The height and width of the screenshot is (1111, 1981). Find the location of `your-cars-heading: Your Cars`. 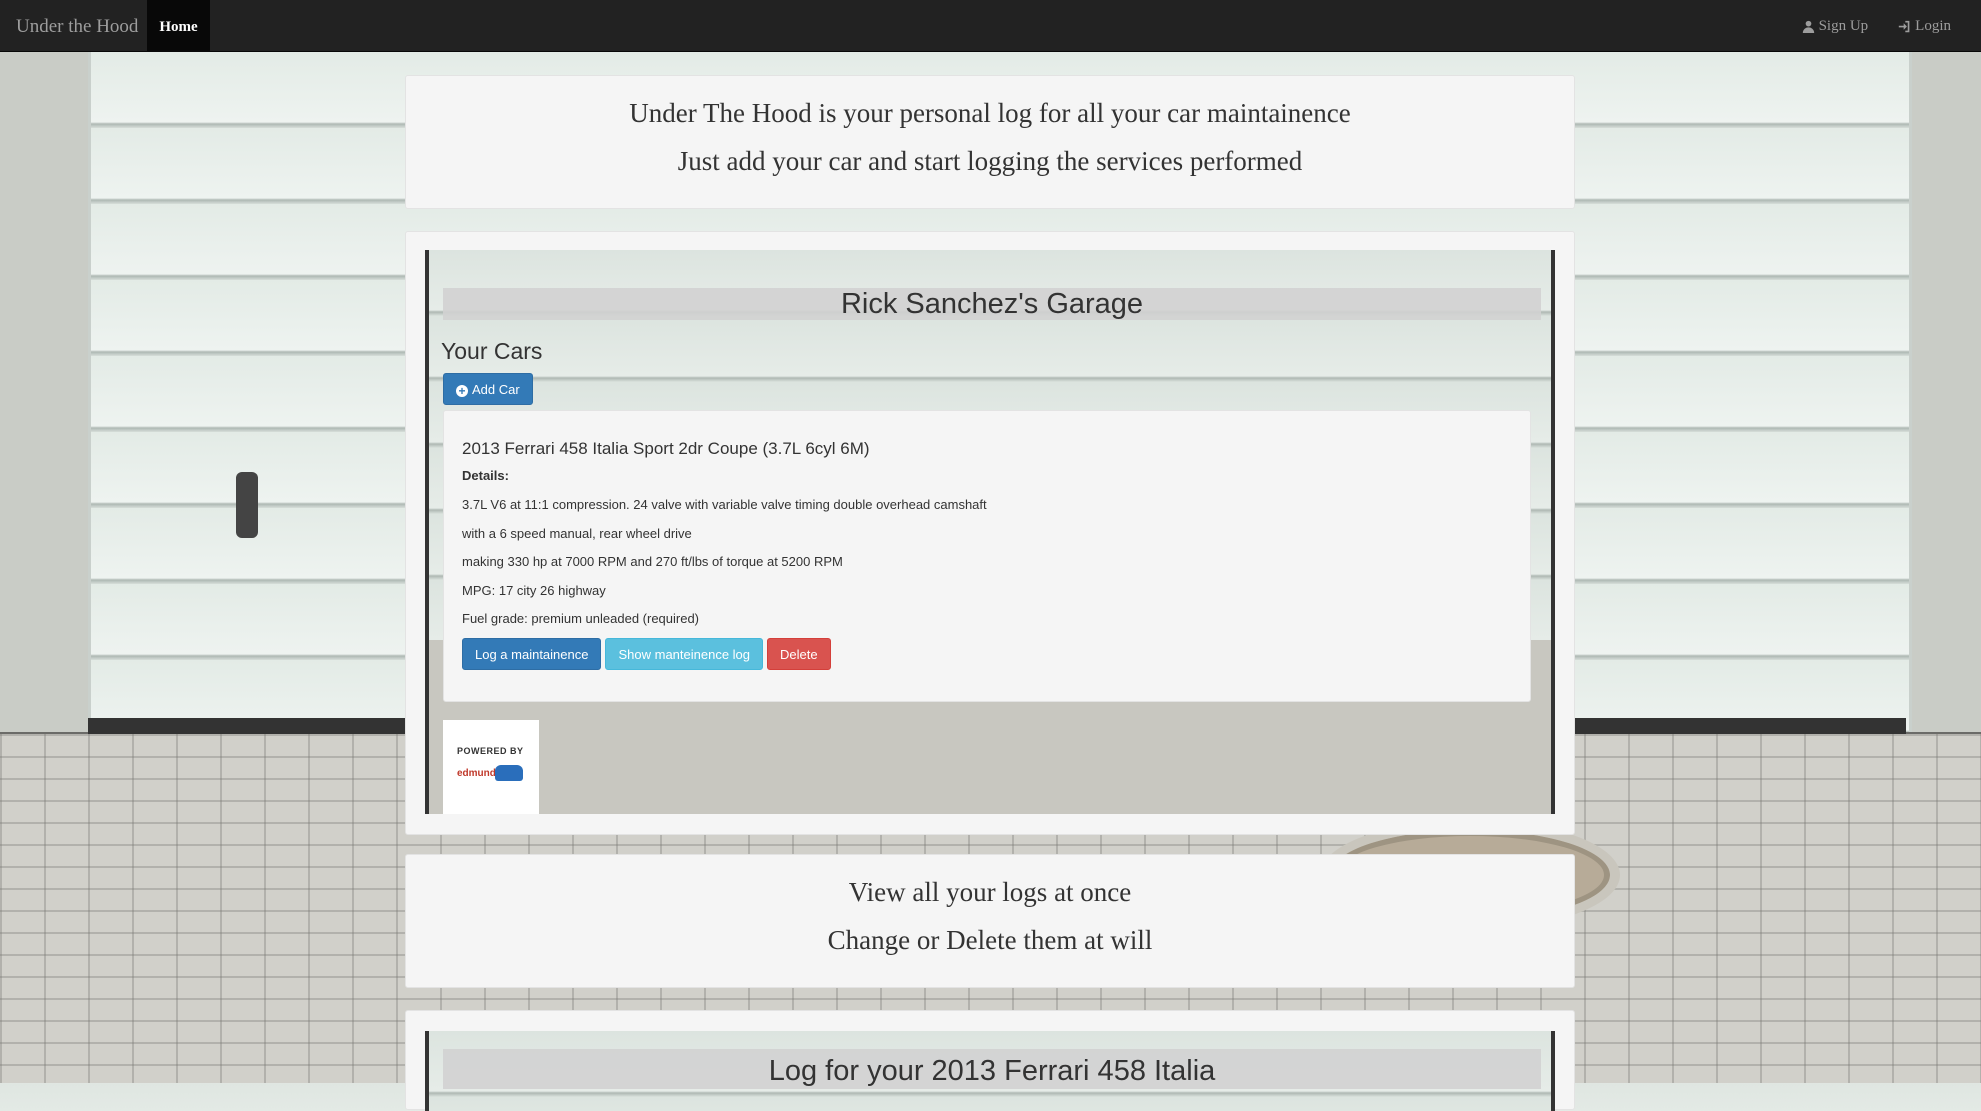

your-cars-heading: Your Cars is located at coordinates (492, 351).